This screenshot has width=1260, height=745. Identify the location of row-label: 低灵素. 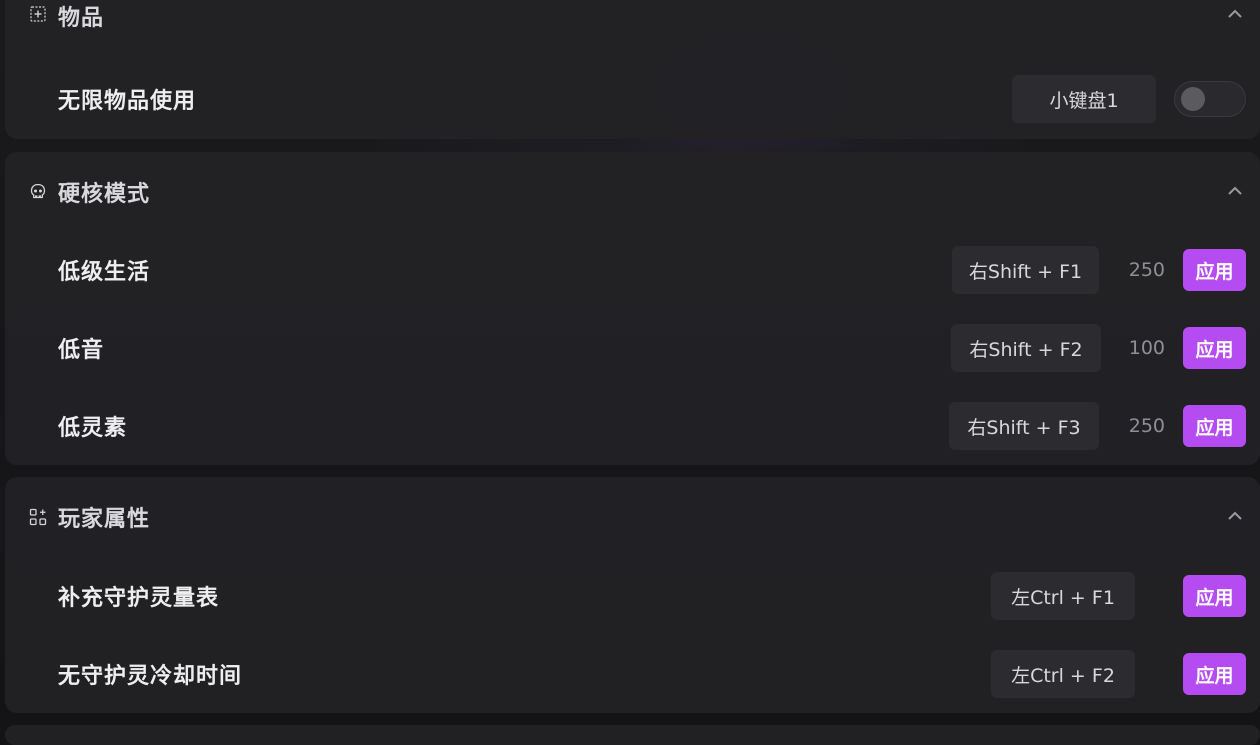
(93, 428).